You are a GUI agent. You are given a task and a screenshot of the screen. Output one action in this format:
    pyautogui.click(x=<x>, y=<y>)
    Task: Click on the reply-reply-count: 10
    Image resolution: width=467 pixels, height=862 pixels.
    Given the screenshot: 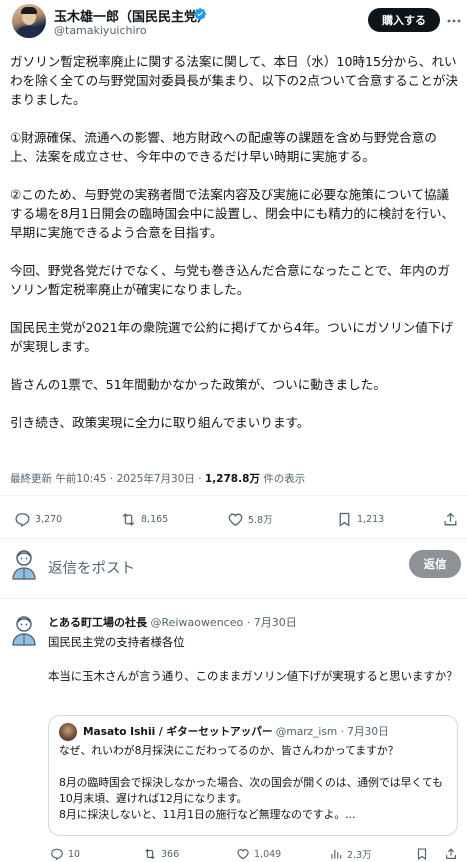 What is the action you would take?
    pyautogui.click(x=74, y=854)
    